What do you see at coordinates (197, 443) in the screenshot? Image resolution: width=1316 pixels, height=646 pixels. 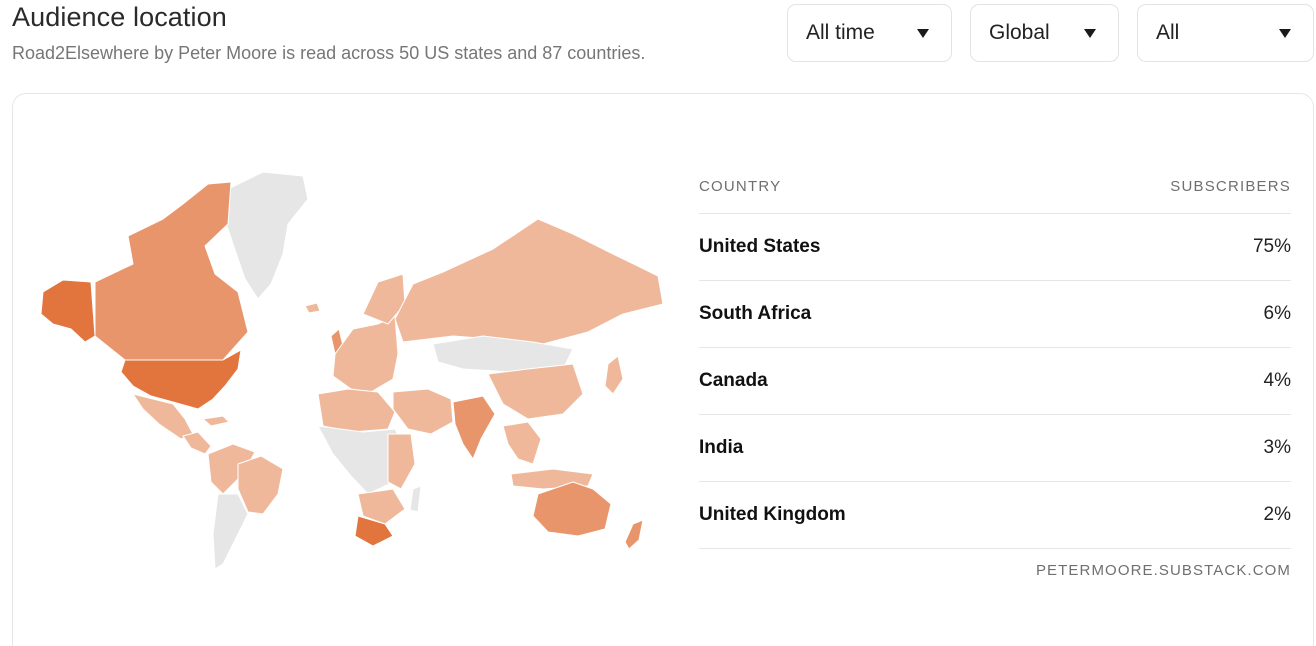 I see `map-region-central-america` at bounding box center [197, 443].